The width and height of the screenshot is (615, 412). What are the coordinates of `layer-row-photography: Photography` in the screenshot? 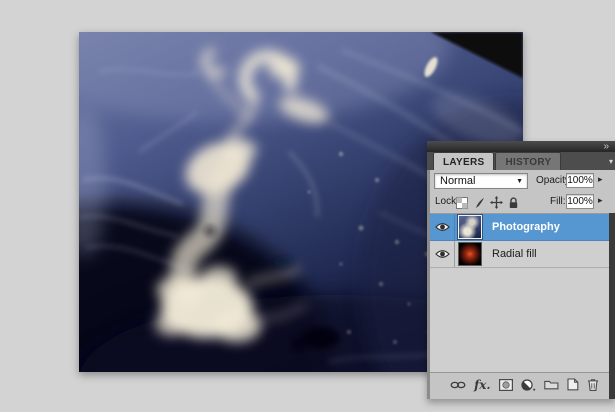 It's located at (522, 227).